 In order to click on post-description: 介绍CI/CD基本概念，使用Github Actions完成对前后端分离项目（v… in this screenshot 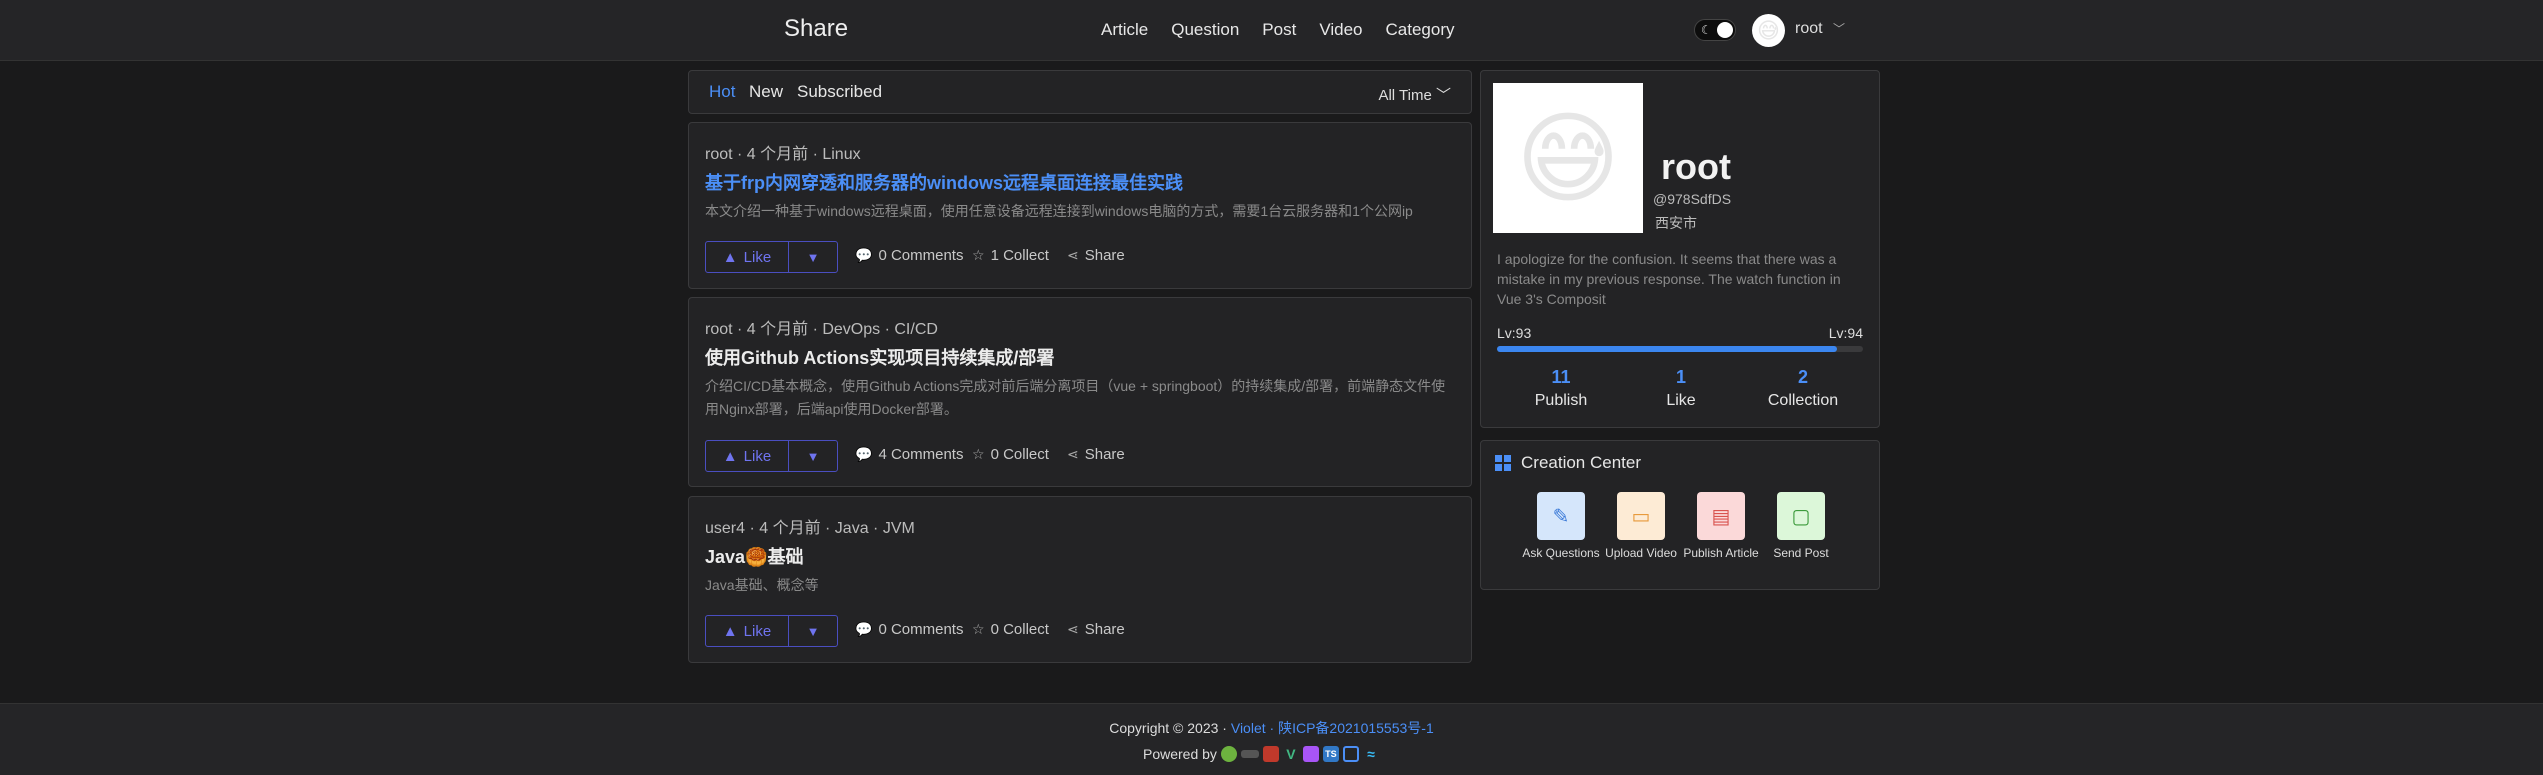, I will do `click(1075, 397)`.